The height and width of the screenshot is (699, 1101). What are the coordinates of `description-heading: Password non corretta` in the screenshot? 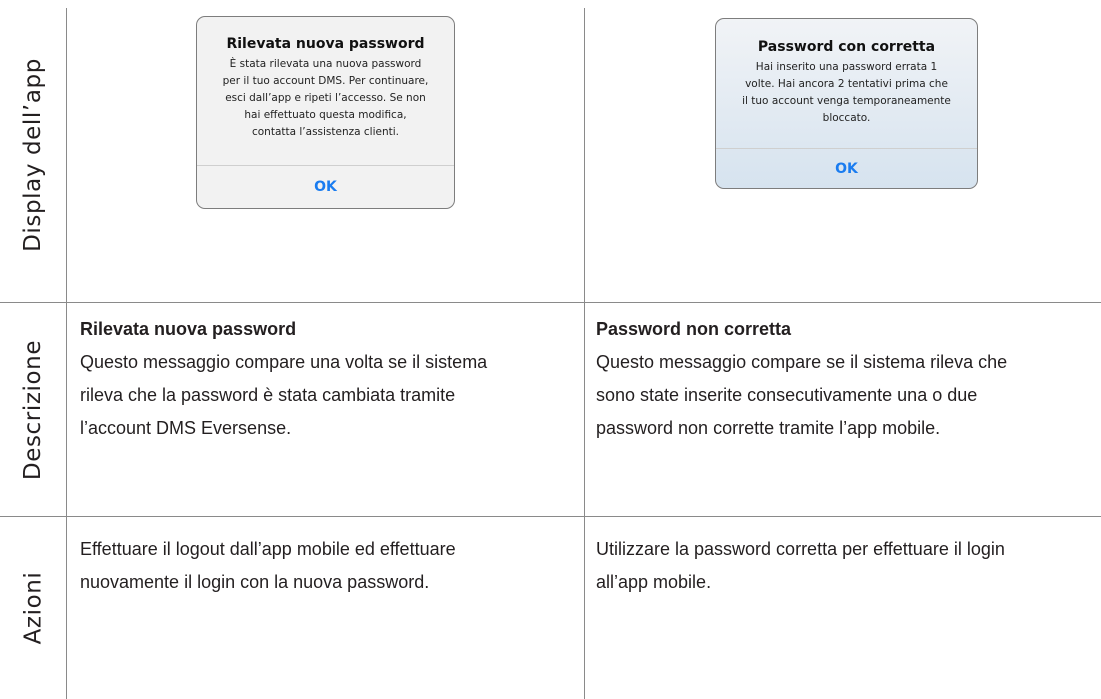 It's located at (694, 329).